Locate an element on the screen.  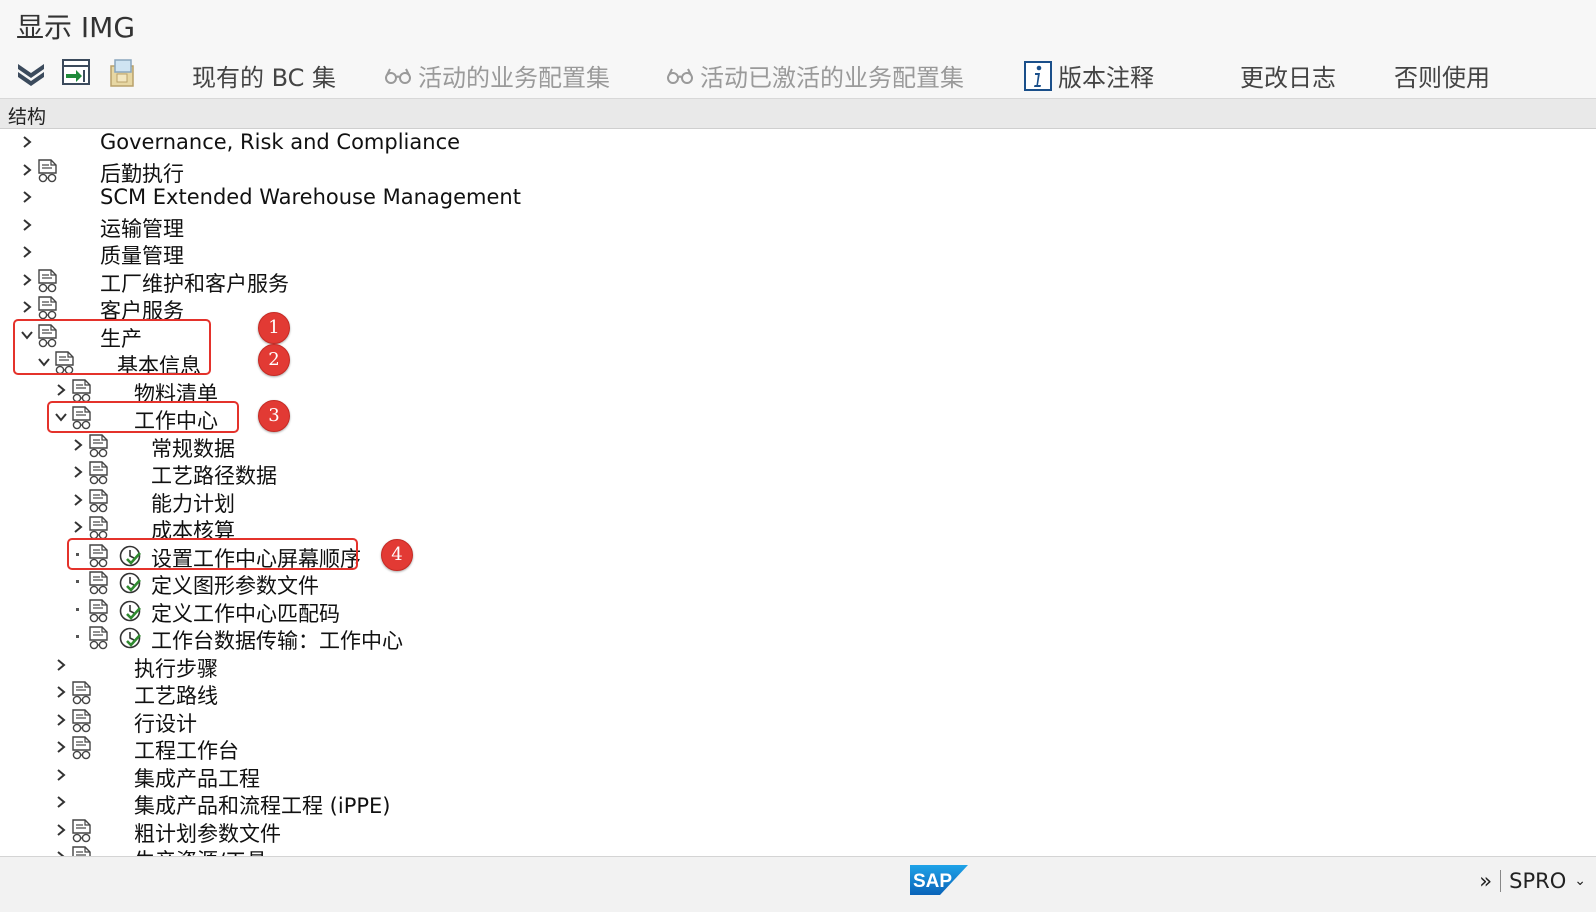
tree-node-label: 工作台数据传输：工作中心 is located at coordinates (277, 640).